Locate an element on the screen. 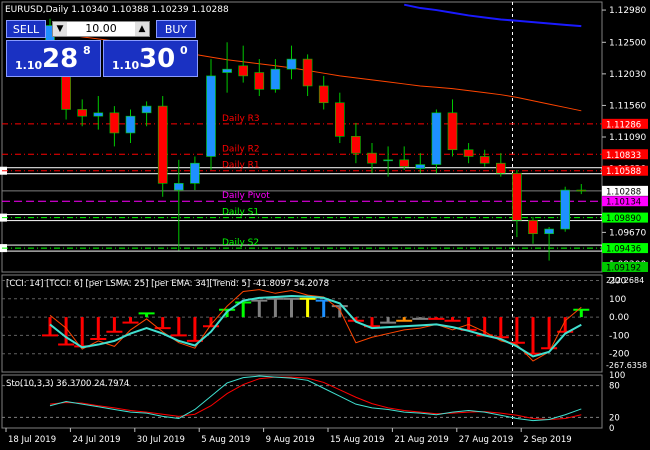  time-axis-label: 18 Jul 2019 is located at coordinates (32, 440).